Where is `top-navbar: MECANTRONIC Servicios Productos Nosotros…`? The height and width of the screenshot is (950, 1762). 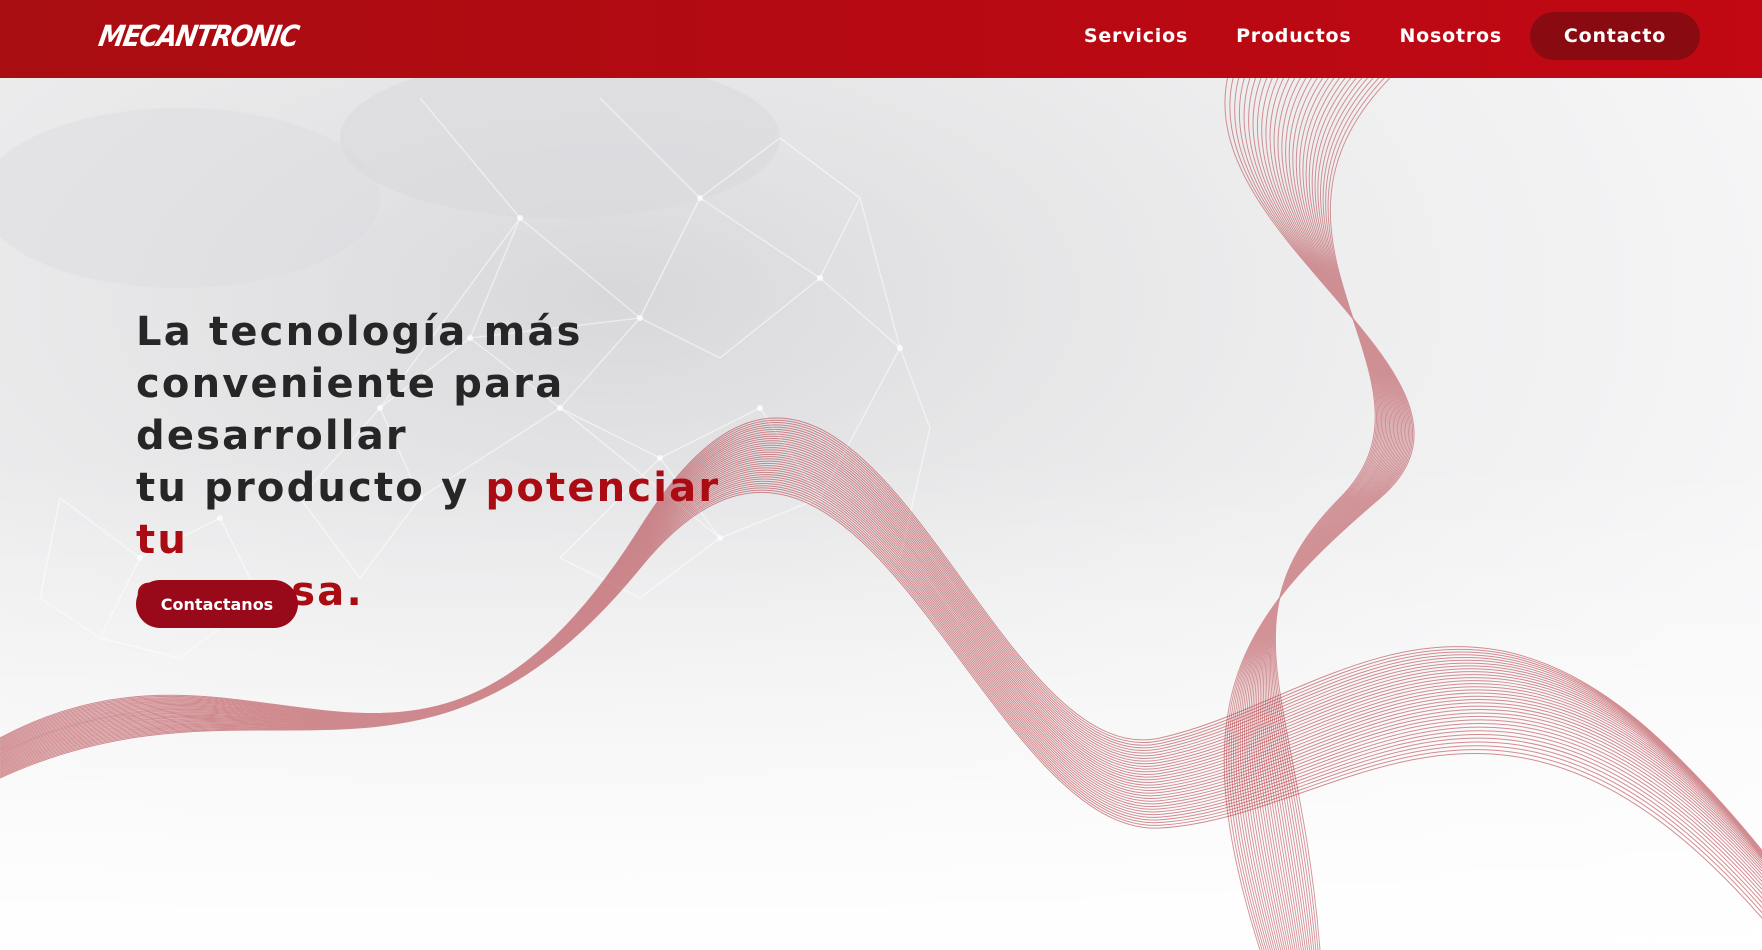
top-navbar: MECANTRONIC Servicios Productos Nosotros… is located at coordinates (881, 39).